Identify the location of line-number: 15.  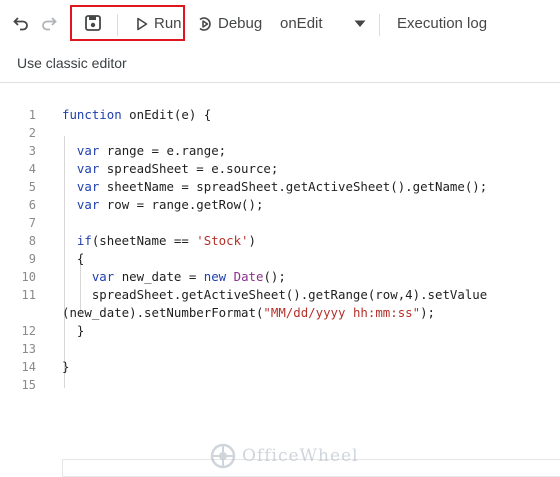
(28, 385).